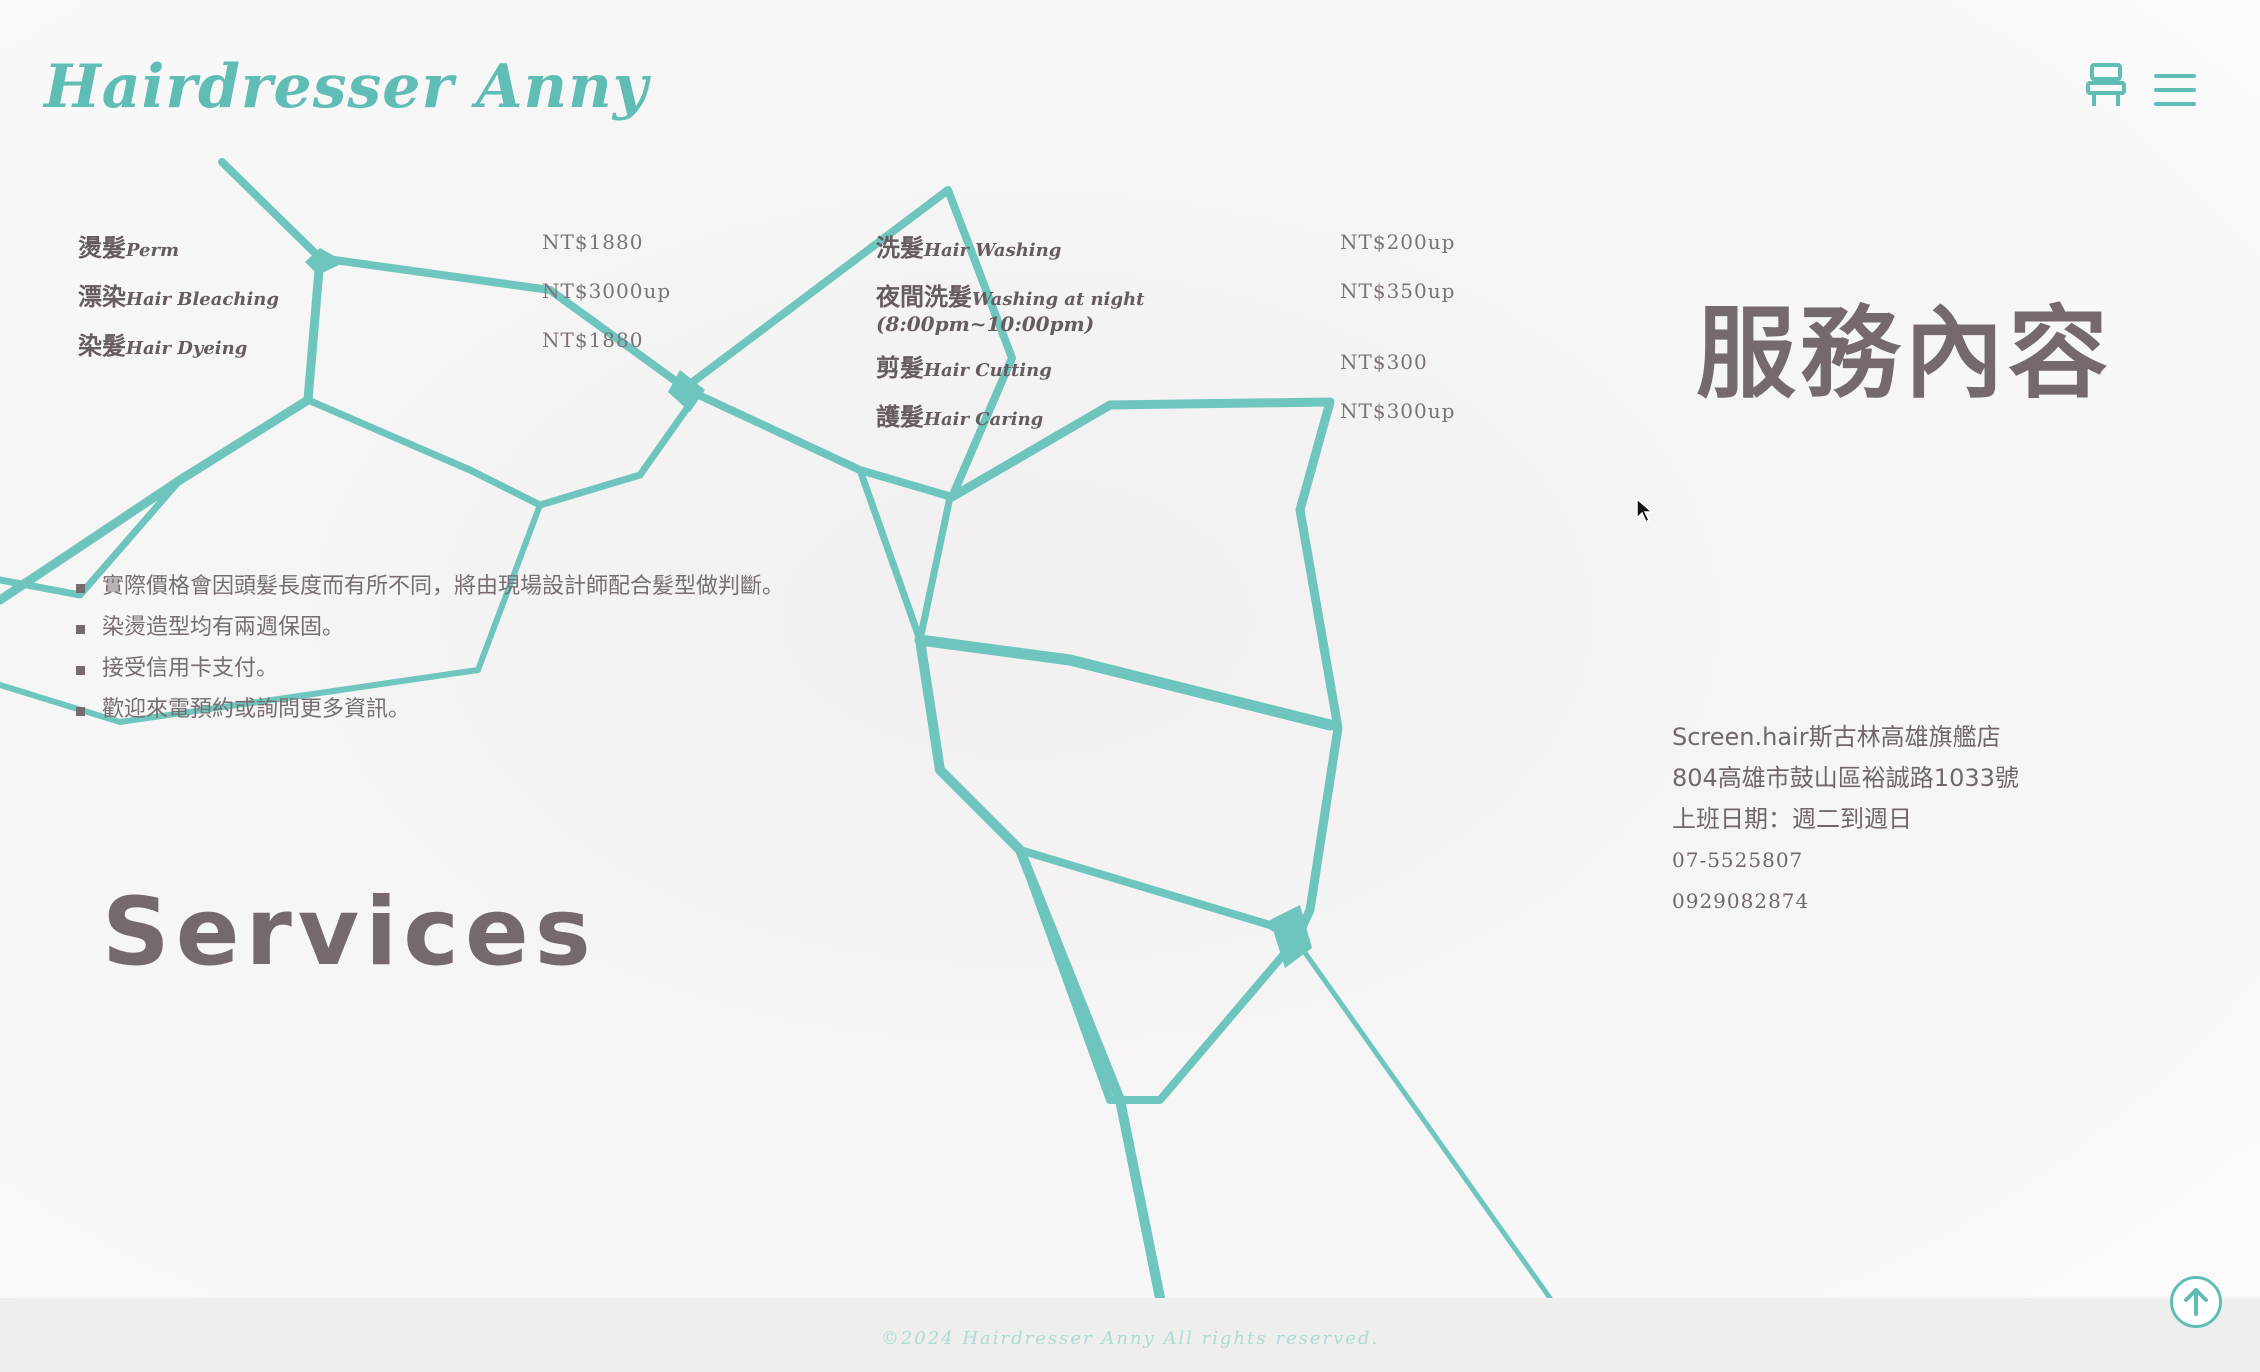  Describe the element at coordinates (1845, 778) in the screenshot. I see `shop-address: 804高雄市鼓山區裕誠路1033號` at that location.